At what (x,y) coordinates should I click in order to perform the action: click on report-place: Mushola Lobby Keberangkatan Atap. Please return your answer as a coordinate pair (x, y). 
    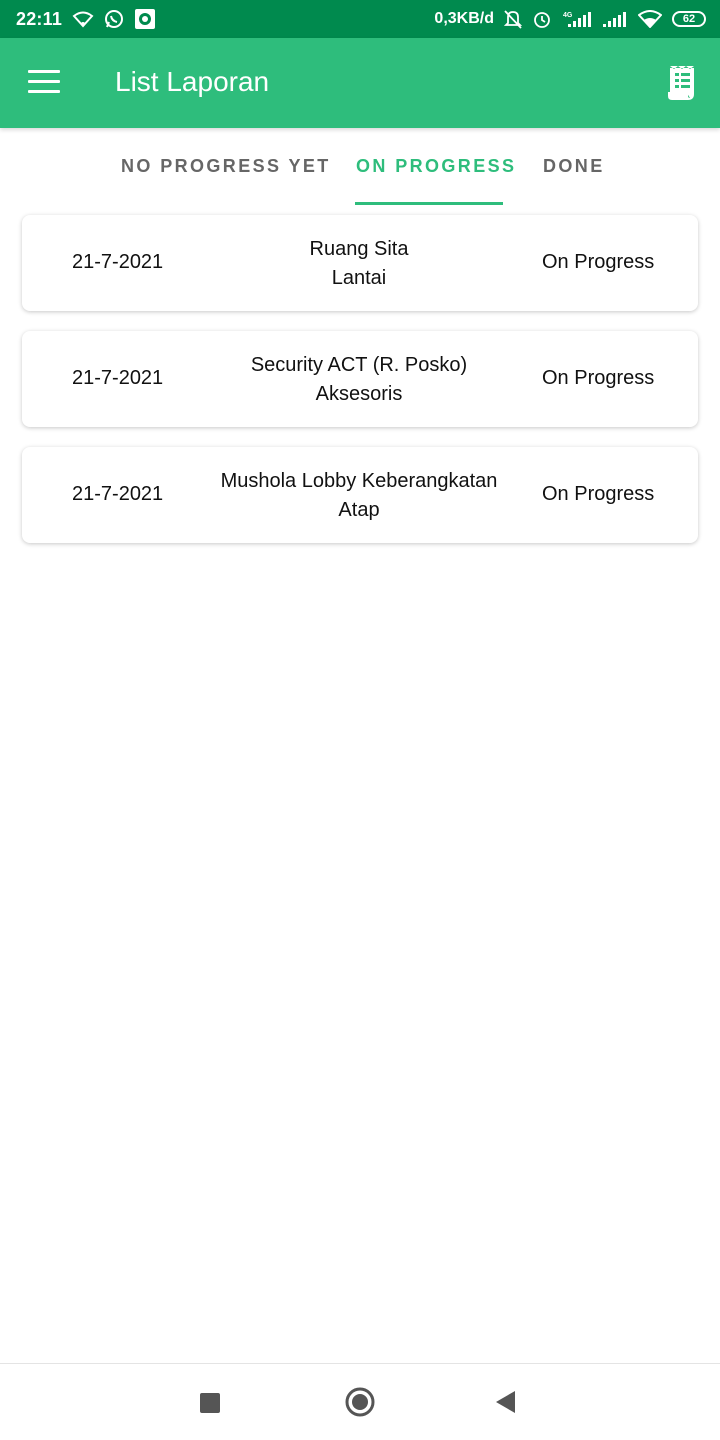
    Looking at the image, I should click on (359, 496).